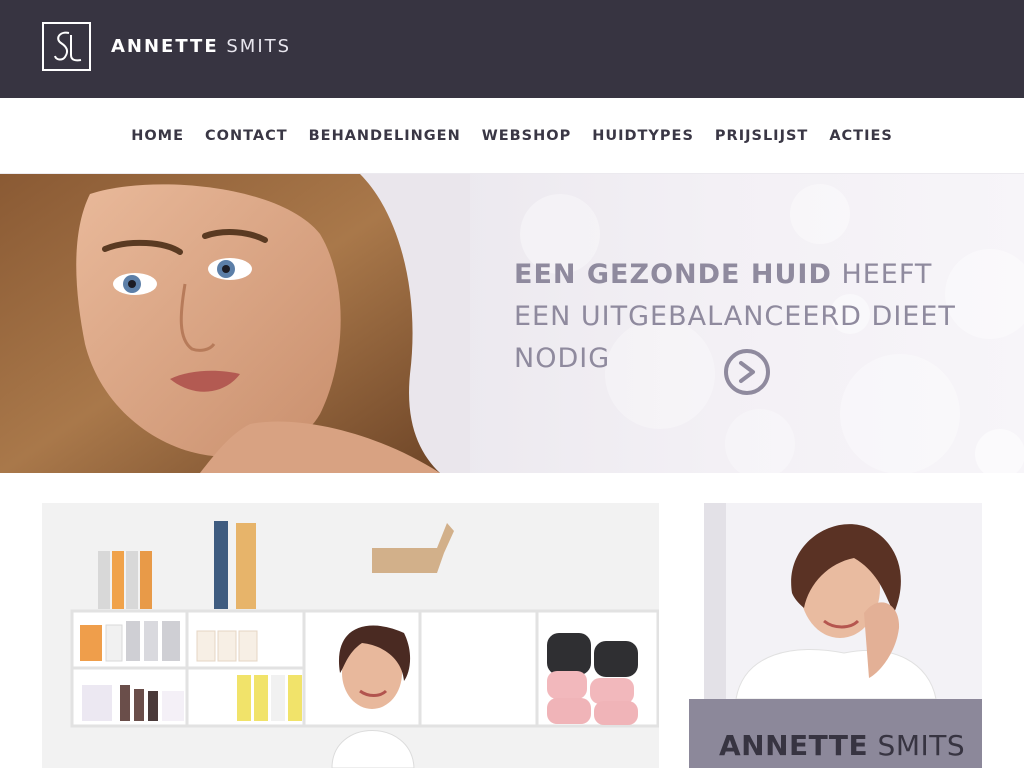  I want to click on nav-prijslijst: PRIJSLIJST, so click(761, 136).